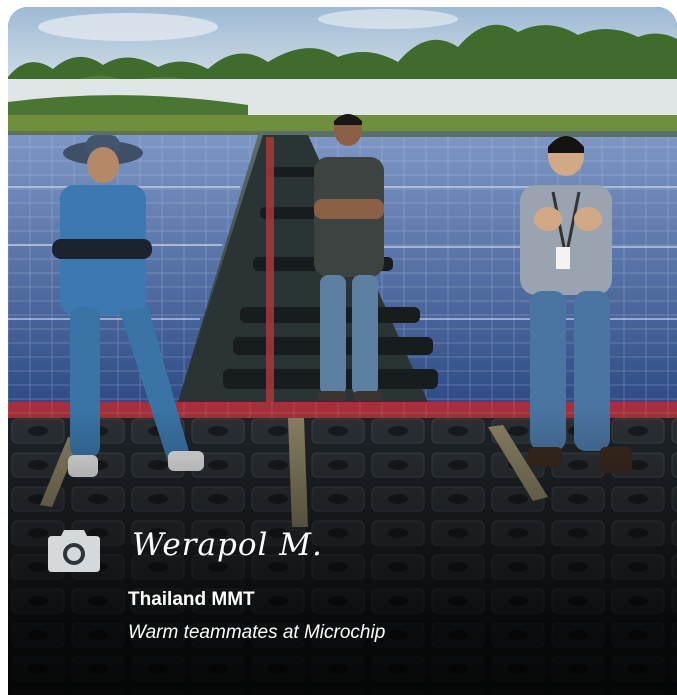 The height and width of the screenshot is (695, 677). Describe the element at coordinates (191, 599) in the screenshot. I see `photo-location: Thailand MMT` at that location.